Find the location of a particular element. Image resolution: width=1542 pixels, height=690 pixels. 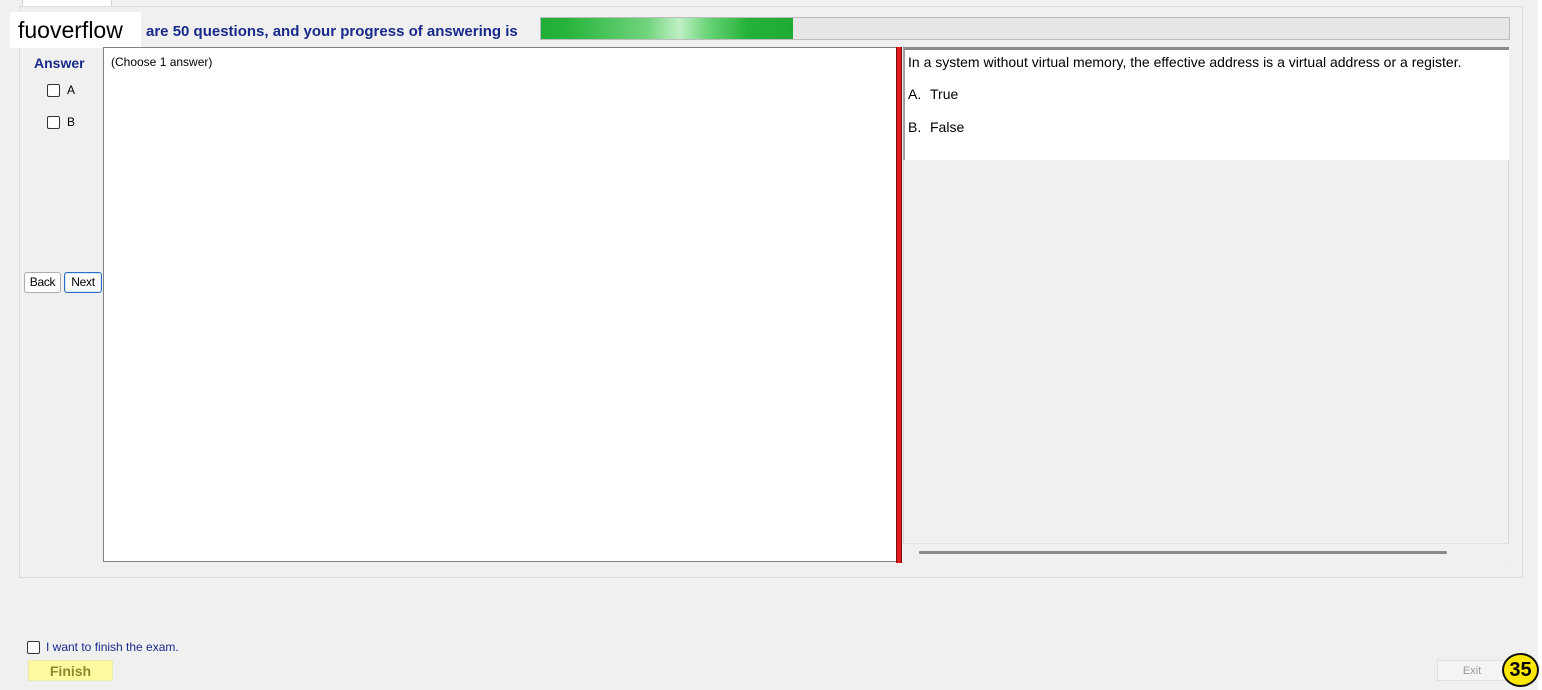

choice-b-letter: B. is located at coordinates (915, 127).